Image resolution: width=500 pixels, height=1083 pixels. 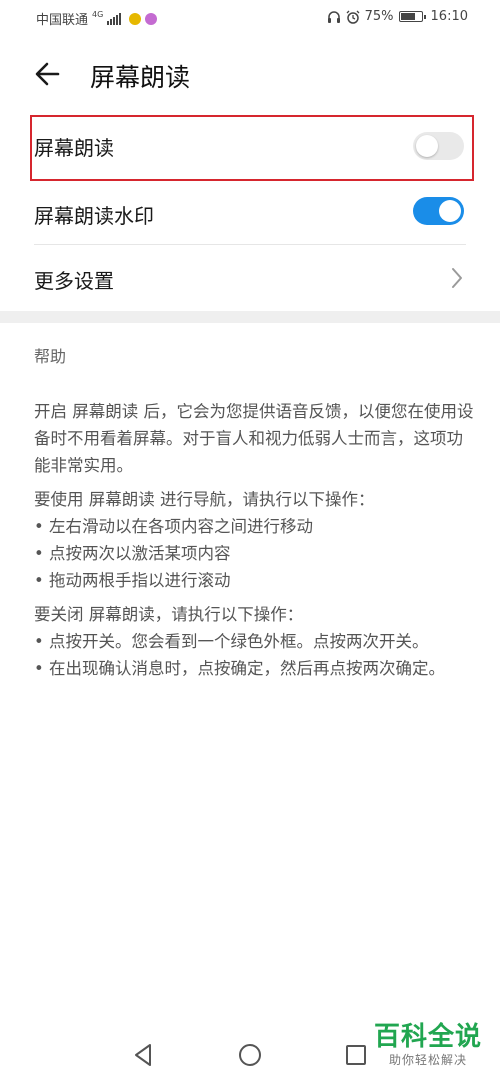 I want to click on network-type: 4G, so click(x=98, y=14).